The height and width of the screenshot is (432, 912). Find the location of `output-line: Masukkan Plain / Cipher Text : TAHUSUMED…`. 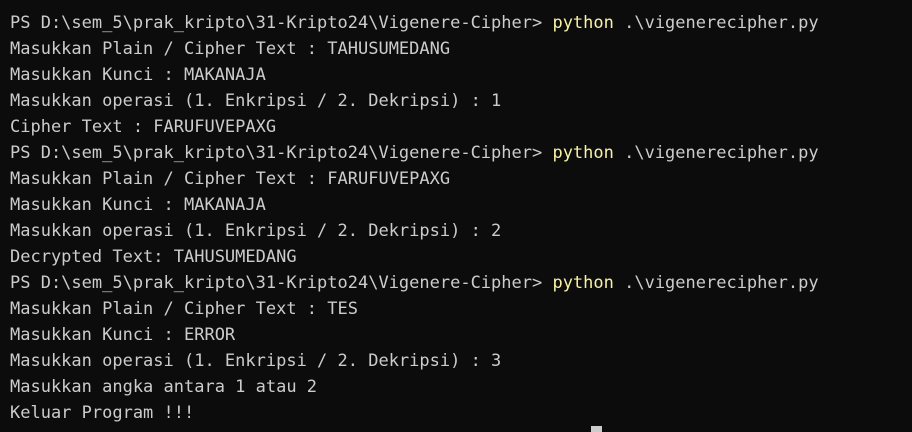

output-line: Masukkan Plain / Cipher Text : TAHUSUMED… is located at coordinates (230, 49).